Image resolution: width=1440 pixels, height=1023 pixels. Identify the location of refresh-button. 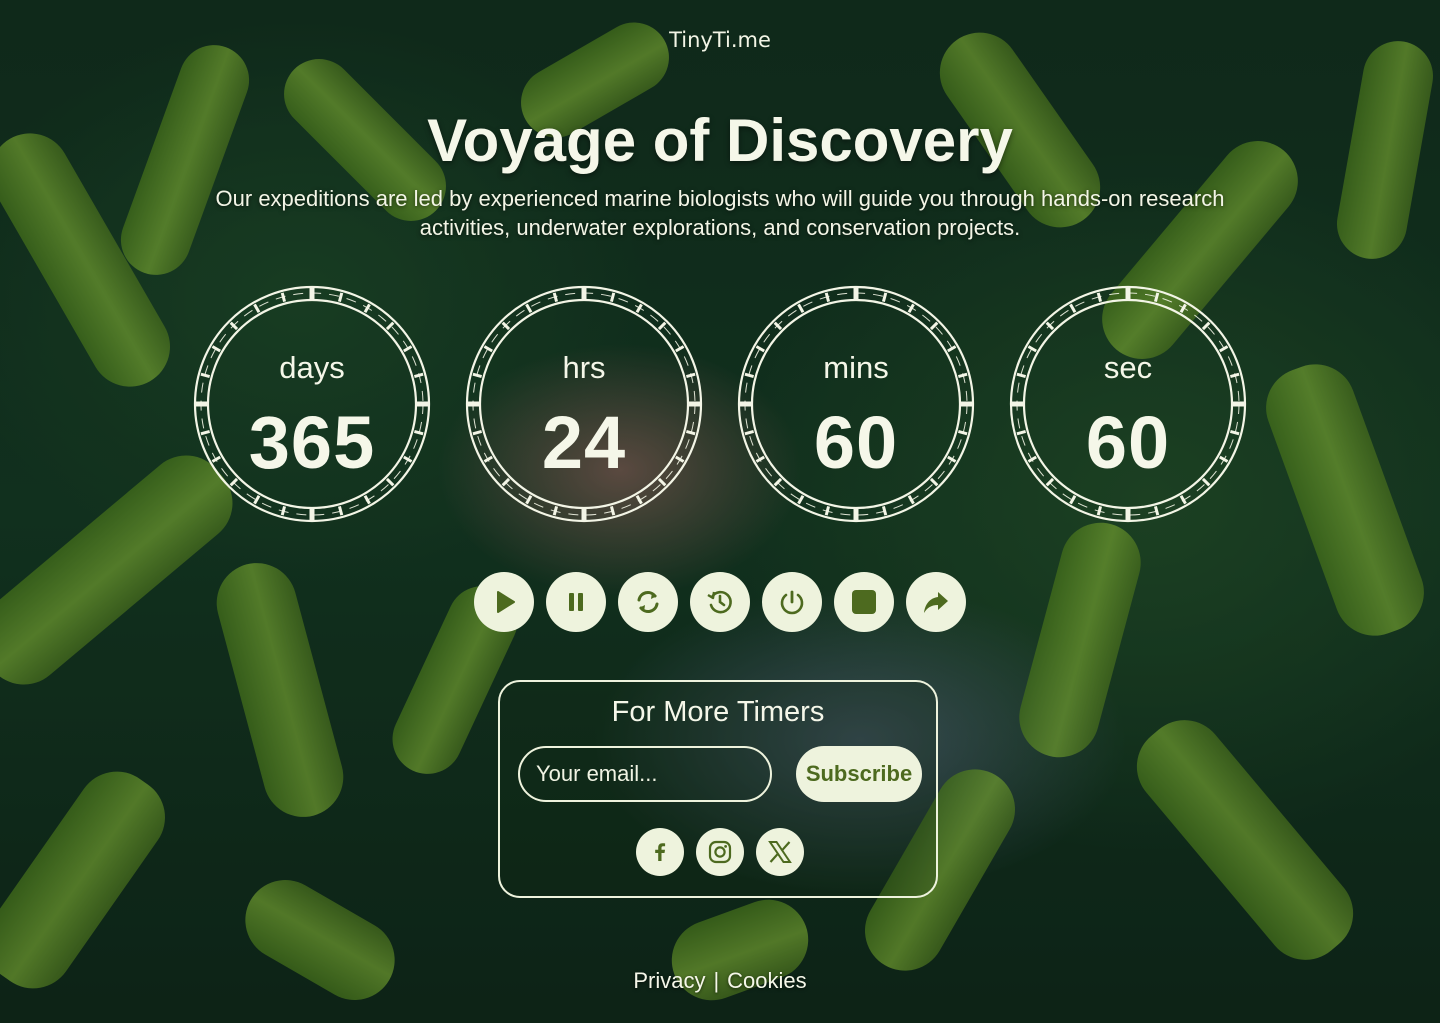
(648, 602).